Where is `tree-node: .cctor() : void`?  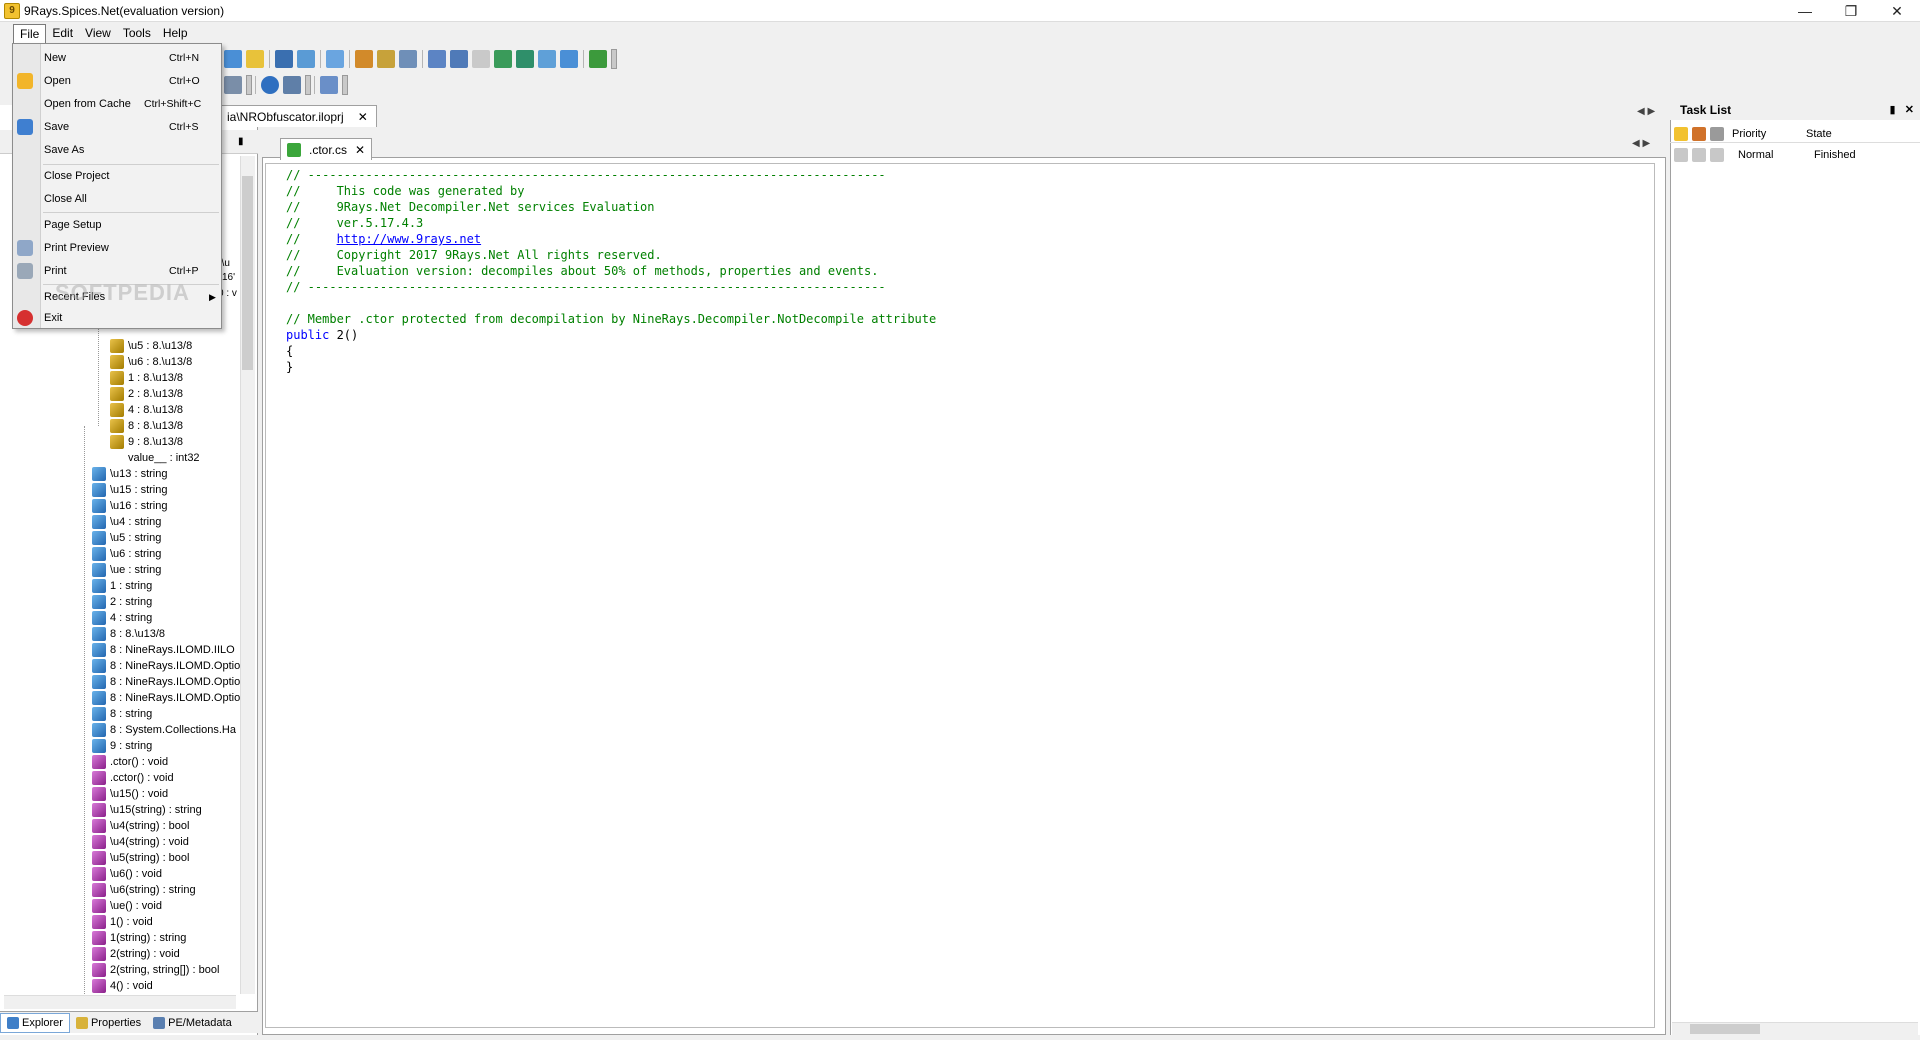
tree-node: .cctor() : void is located at coordinates (133, 778).